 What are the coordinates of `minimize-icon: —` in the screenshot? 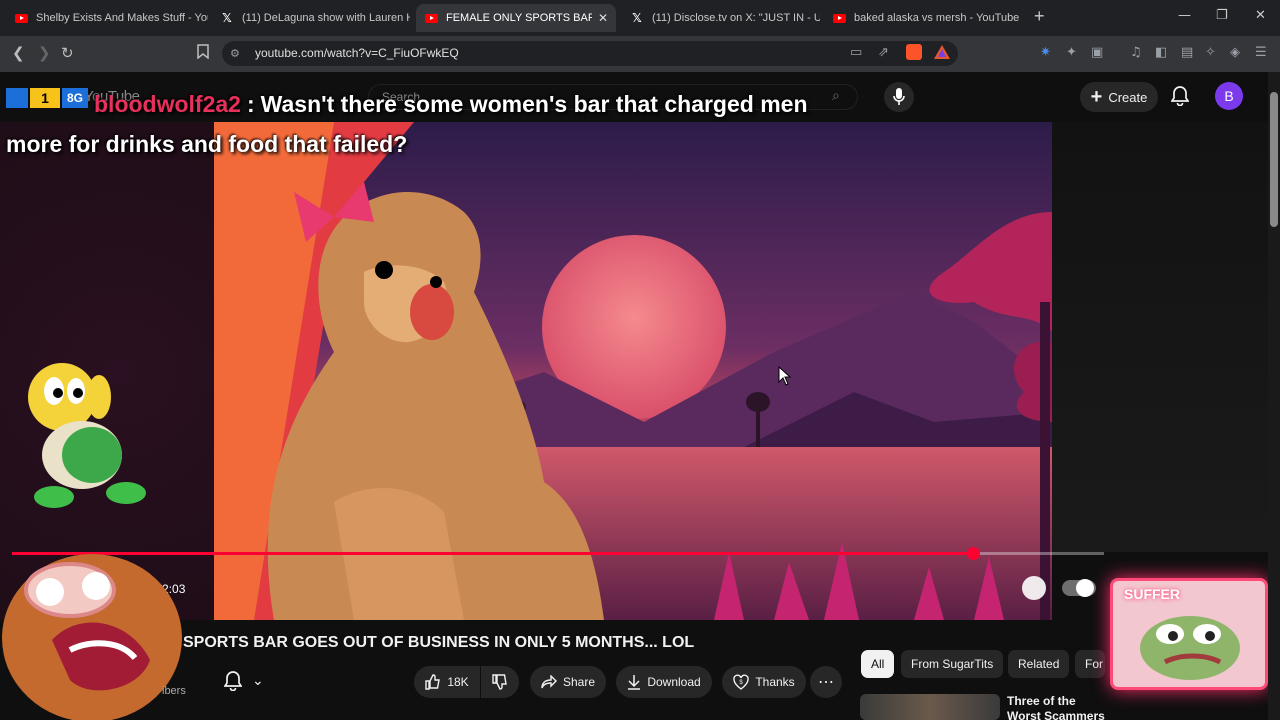 It's located at (1184, 15).